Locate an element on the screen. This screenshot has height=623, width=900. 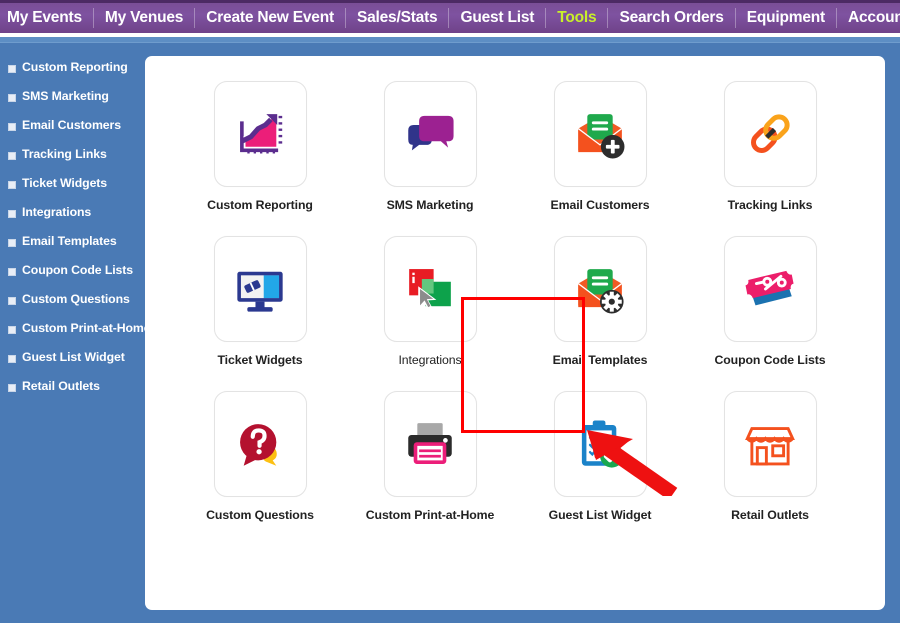
nav-item-search-orders: Search Orders is located at coordinates (671, 18).